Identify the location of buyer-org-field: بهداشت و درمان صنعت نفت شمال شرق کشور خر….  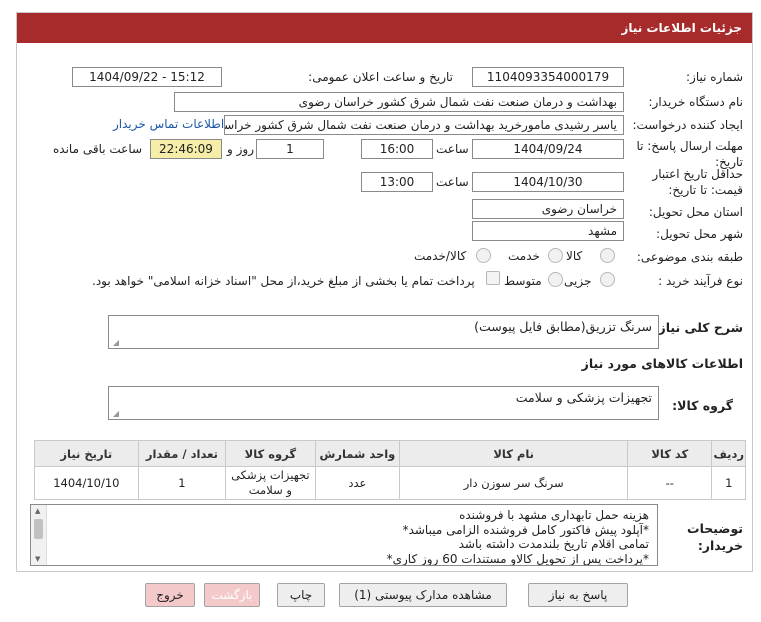
(399, 102).